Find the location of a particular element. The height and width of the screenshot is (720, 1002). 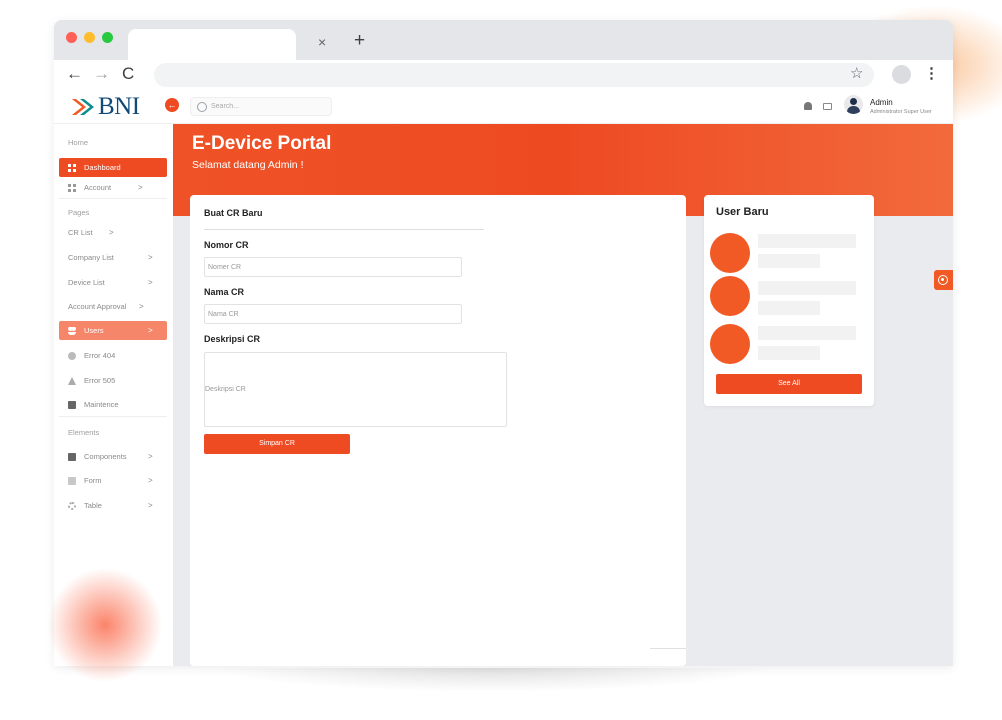

sidebar-item-error-404: Error 404 is located at coordinates (91, 355).